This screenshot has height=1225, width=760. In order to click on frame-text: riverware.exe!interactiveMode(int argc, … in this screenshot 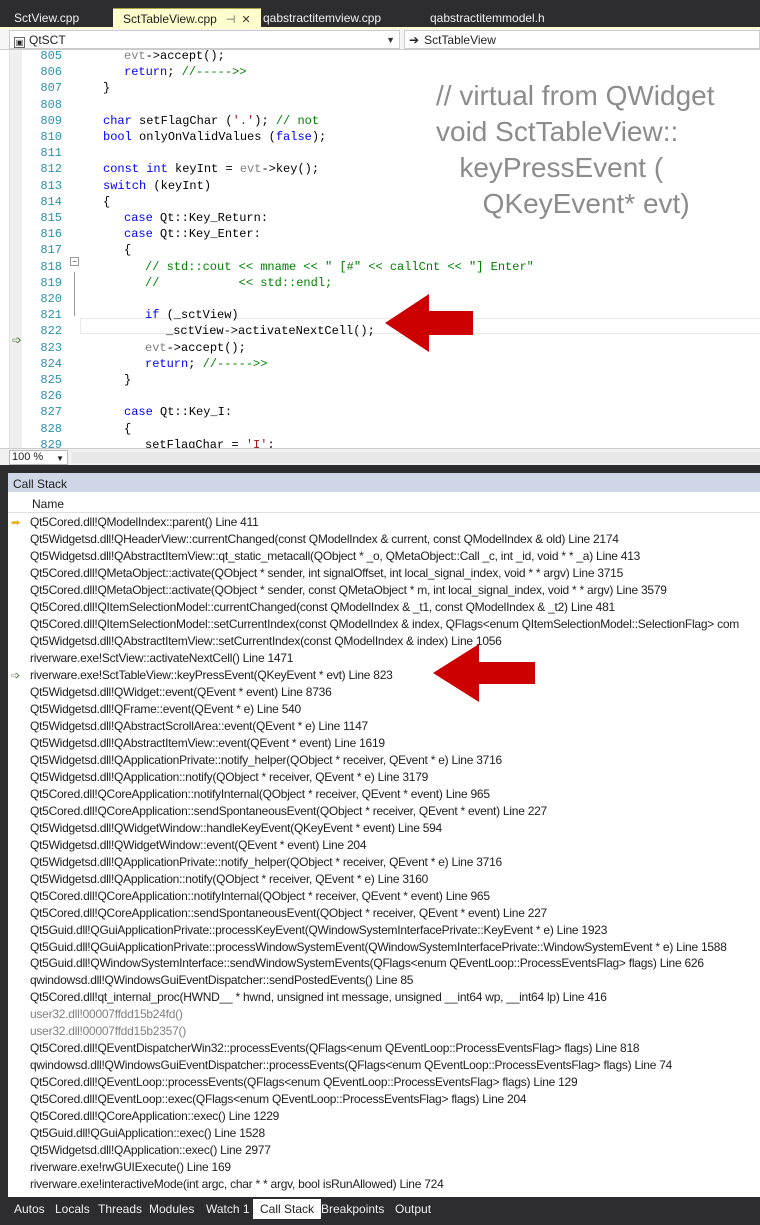, I will do `click(237, 1184)`.